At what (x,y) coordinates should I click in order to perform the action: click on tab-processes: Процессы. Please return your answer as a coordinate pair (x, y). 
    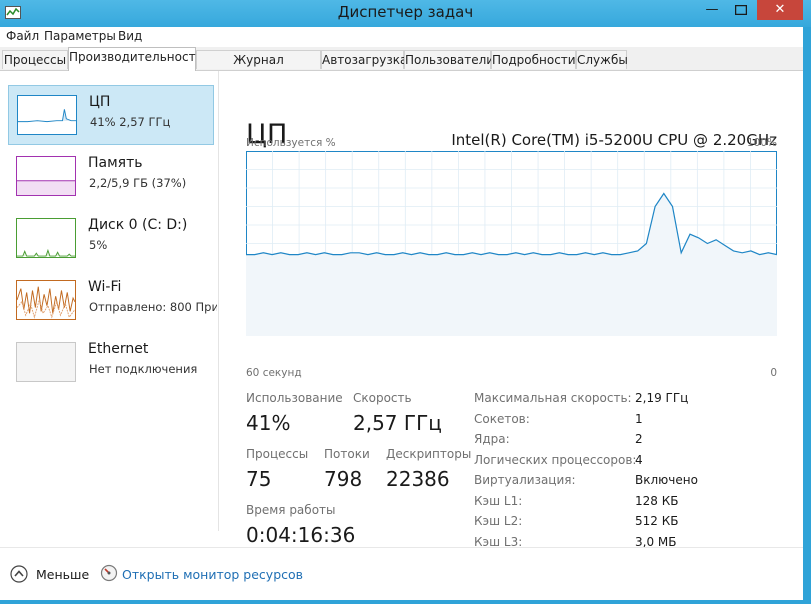
    Looking at the image, I should click on (35, 59).